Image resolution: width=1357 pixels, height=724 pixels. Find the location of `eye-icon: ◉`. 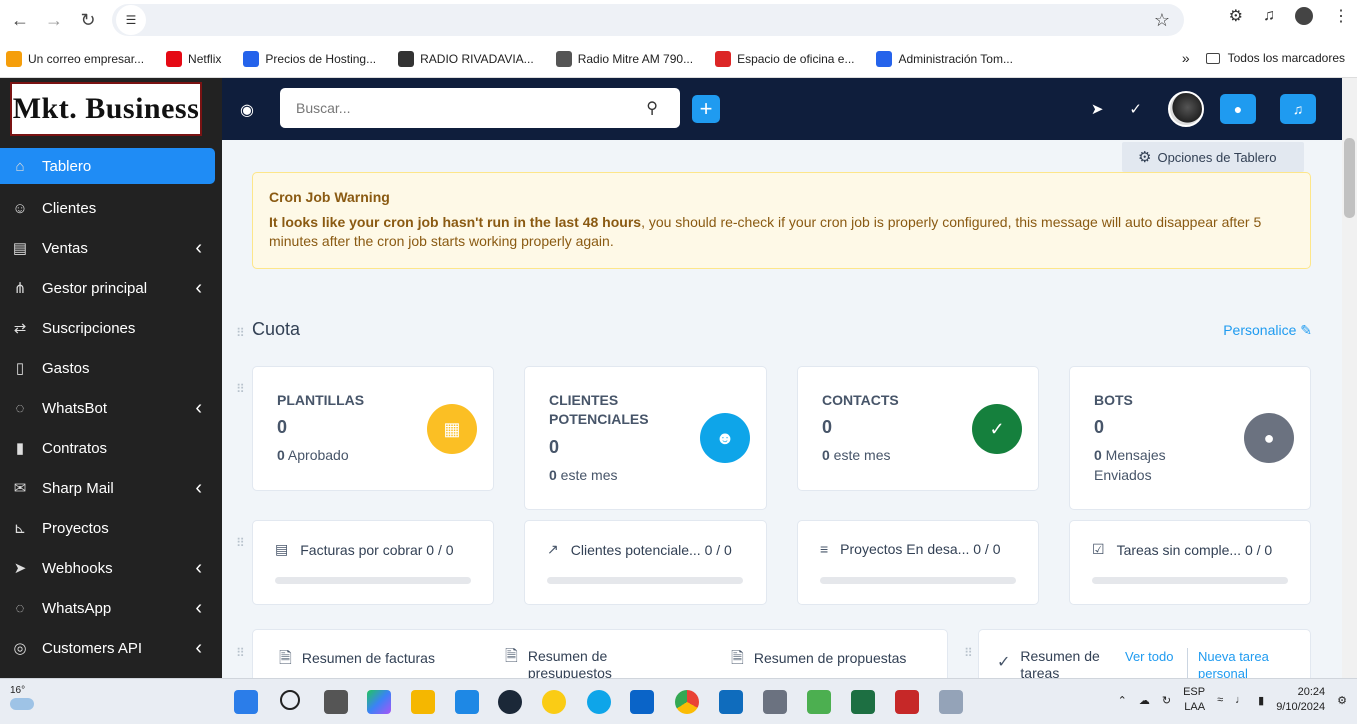

eye-icon: ◉ is located at coordinates (247, 110).